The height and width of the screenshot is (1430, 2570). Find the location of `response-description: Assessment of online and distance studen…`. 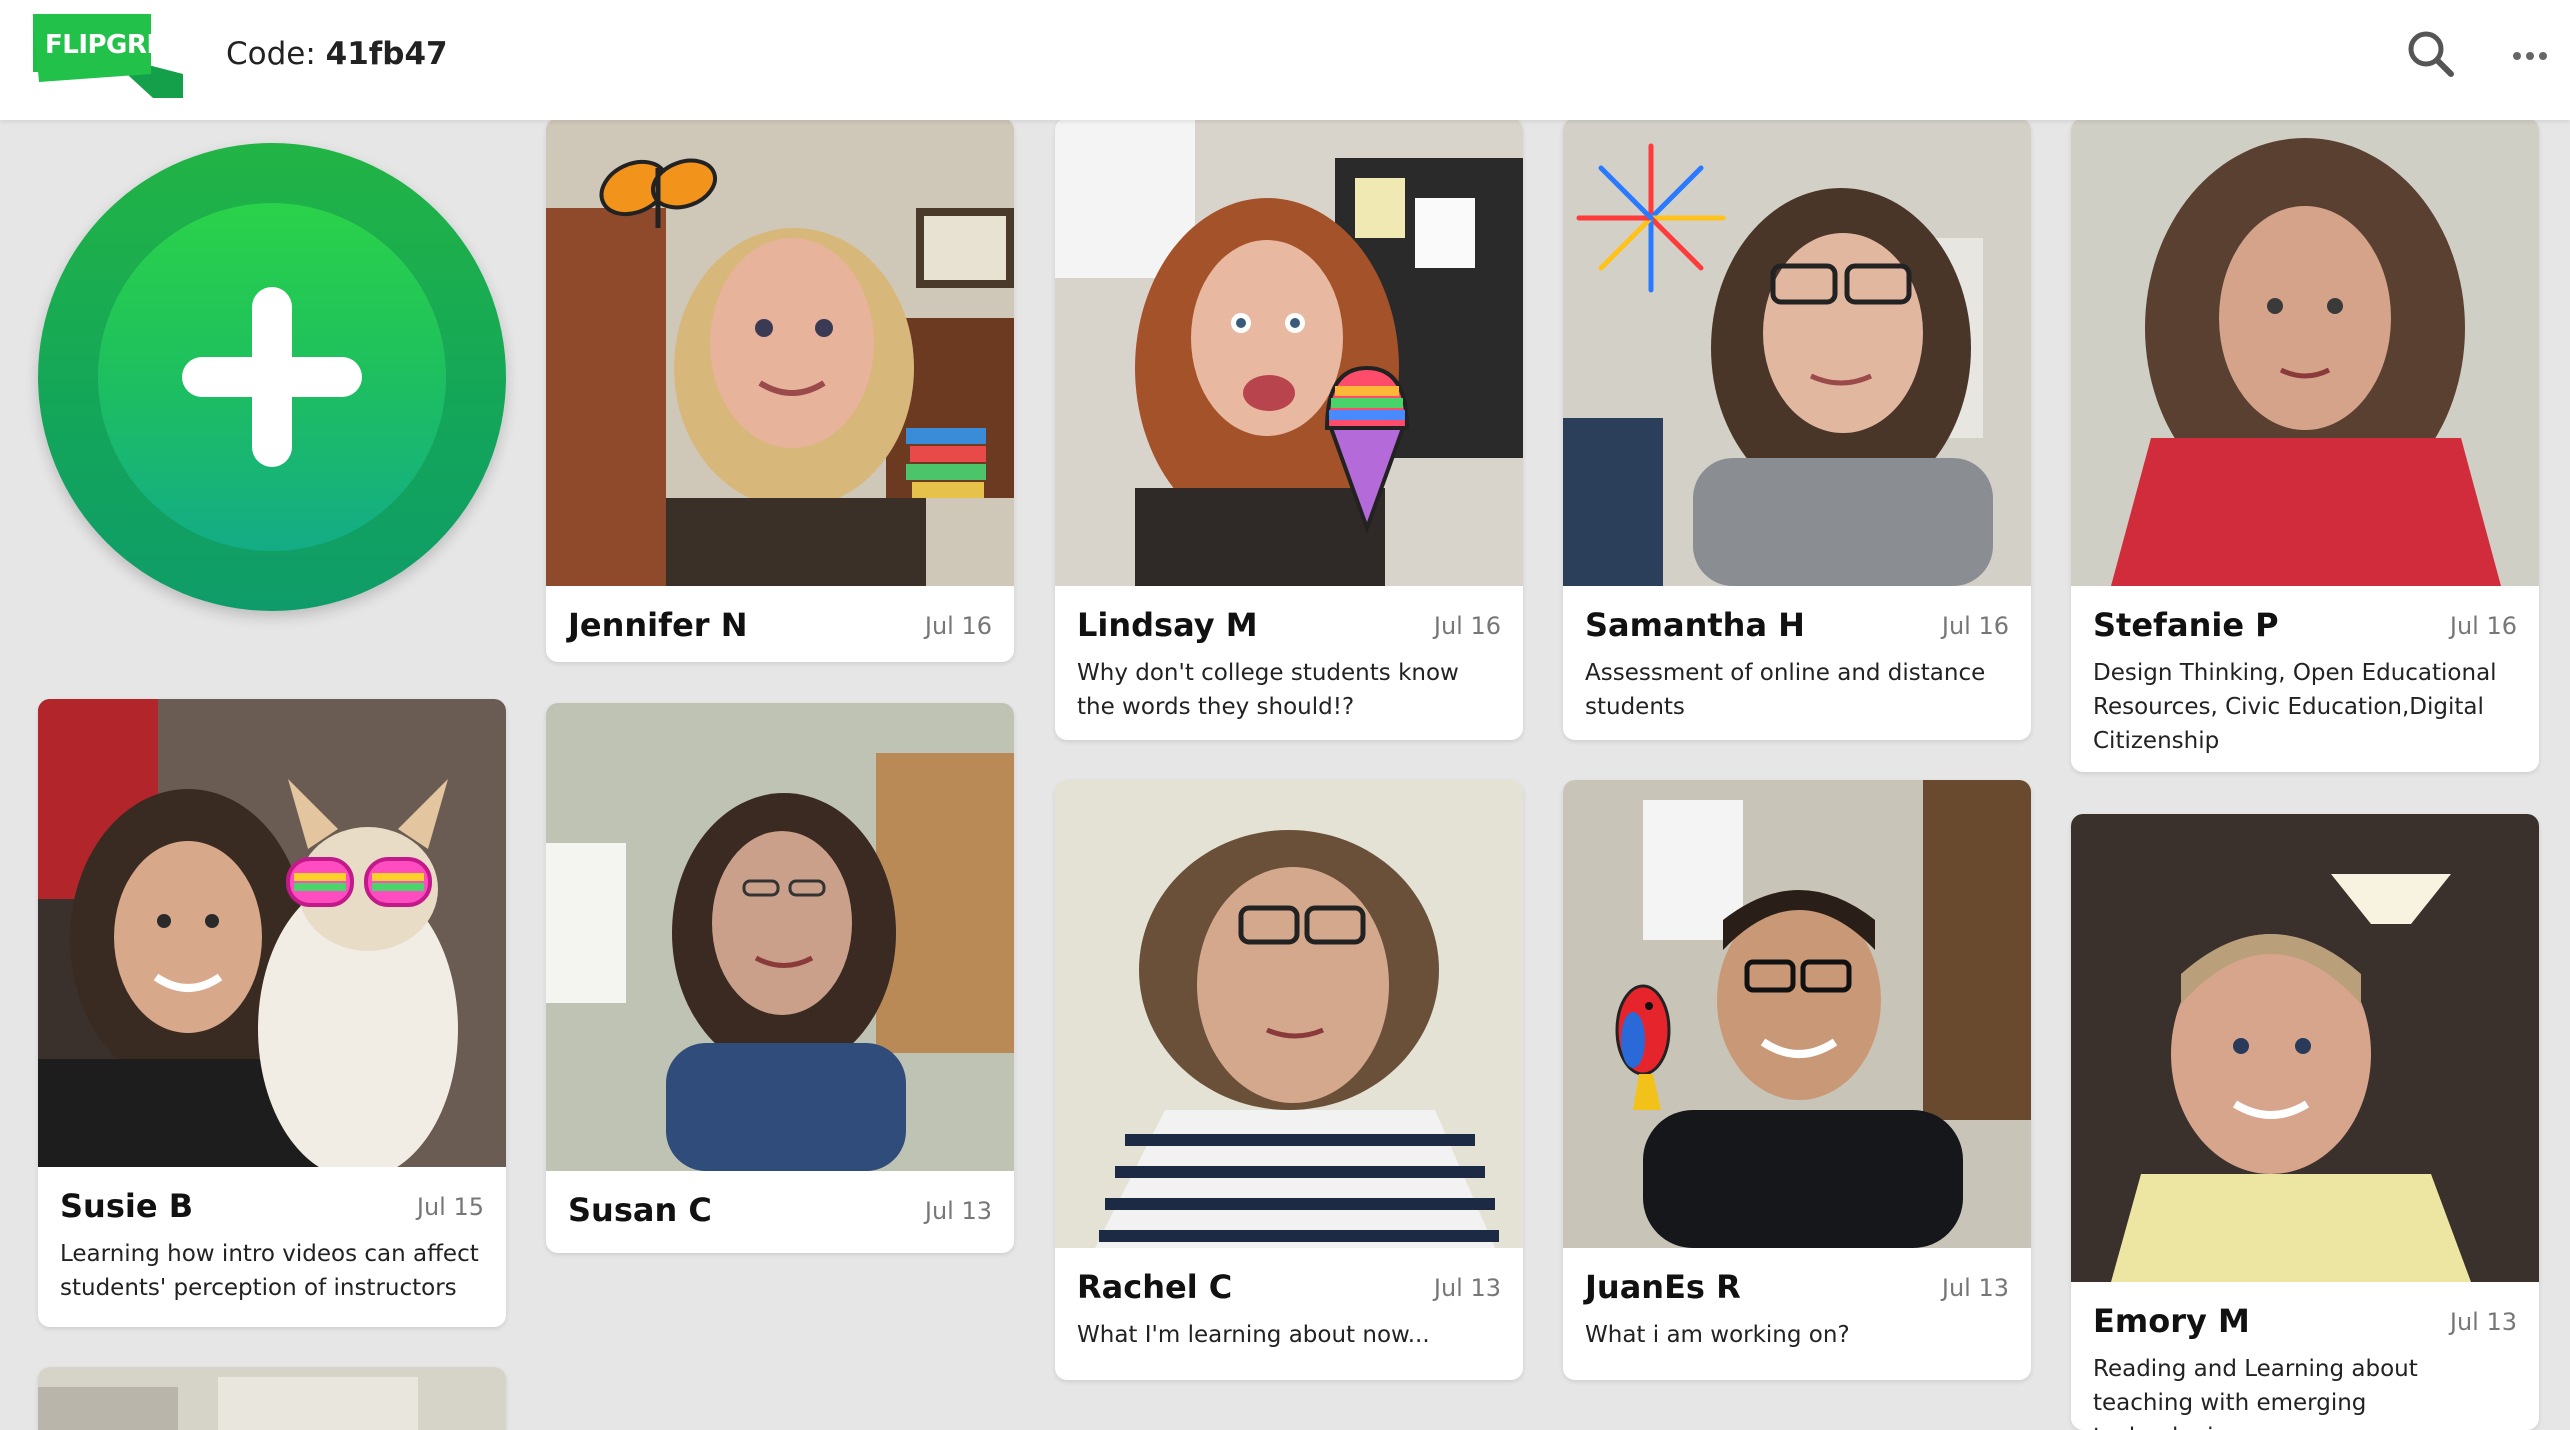

response-description: Assessment of online and distance studen… is located at coordinates (1785, 690).